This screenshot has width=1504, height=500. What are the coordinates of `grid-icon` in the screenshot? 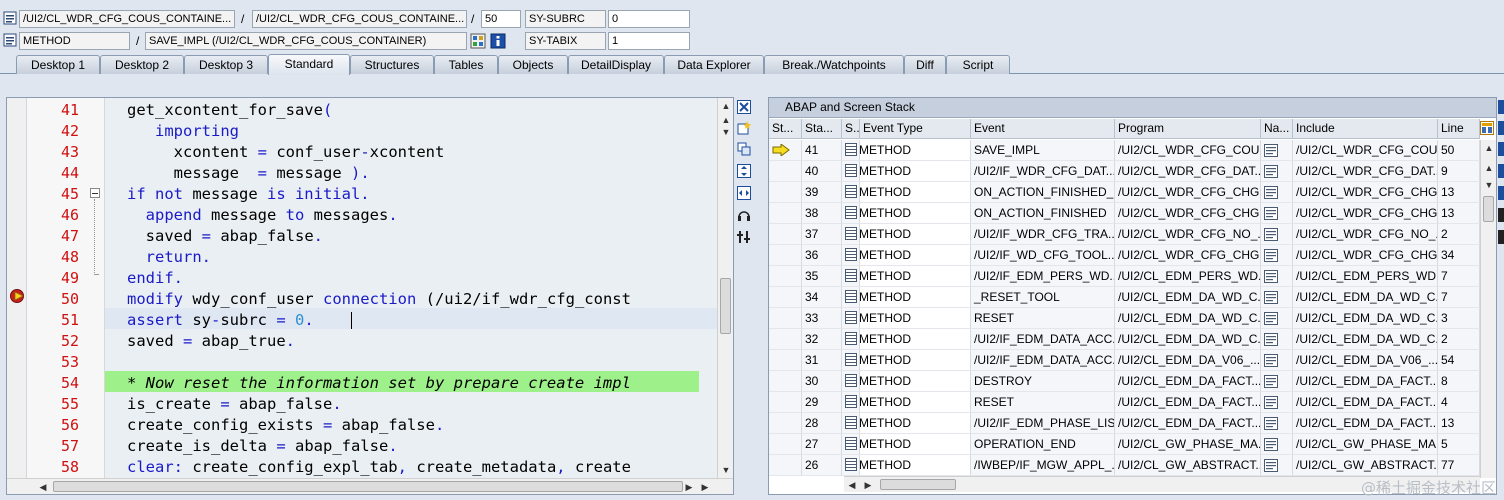 It's located at (478, 41).